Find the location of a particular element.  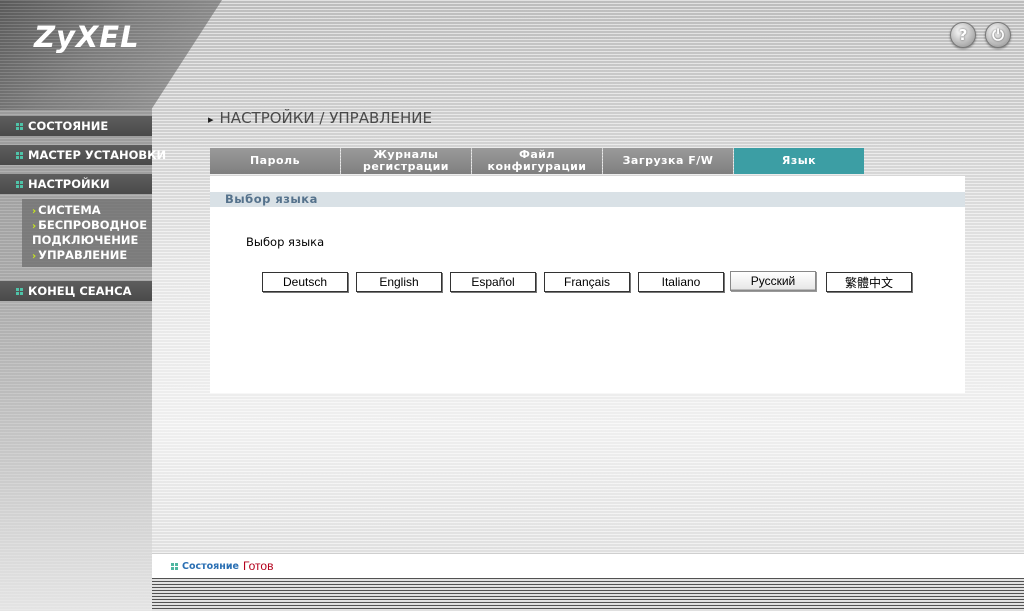

nav-settings-label: НАСТРОЙКИ is located at coordinates (69, 184).